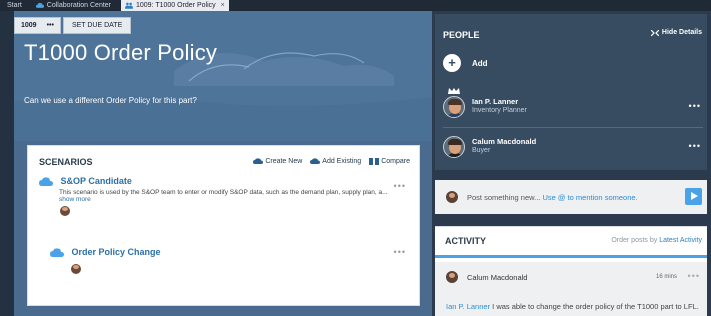 This screenshot has height=316, width=711. Describe the element at coordinates (635, 240) in the screenshot. I see `sort-prefix: Order posts by` at that location.